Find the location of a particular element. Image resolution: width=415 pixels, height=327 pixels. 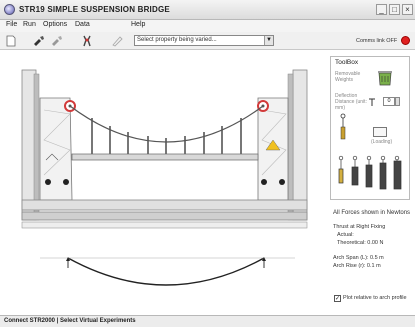

toolbox-title: ToolBox is located at coordinates (347, 62).